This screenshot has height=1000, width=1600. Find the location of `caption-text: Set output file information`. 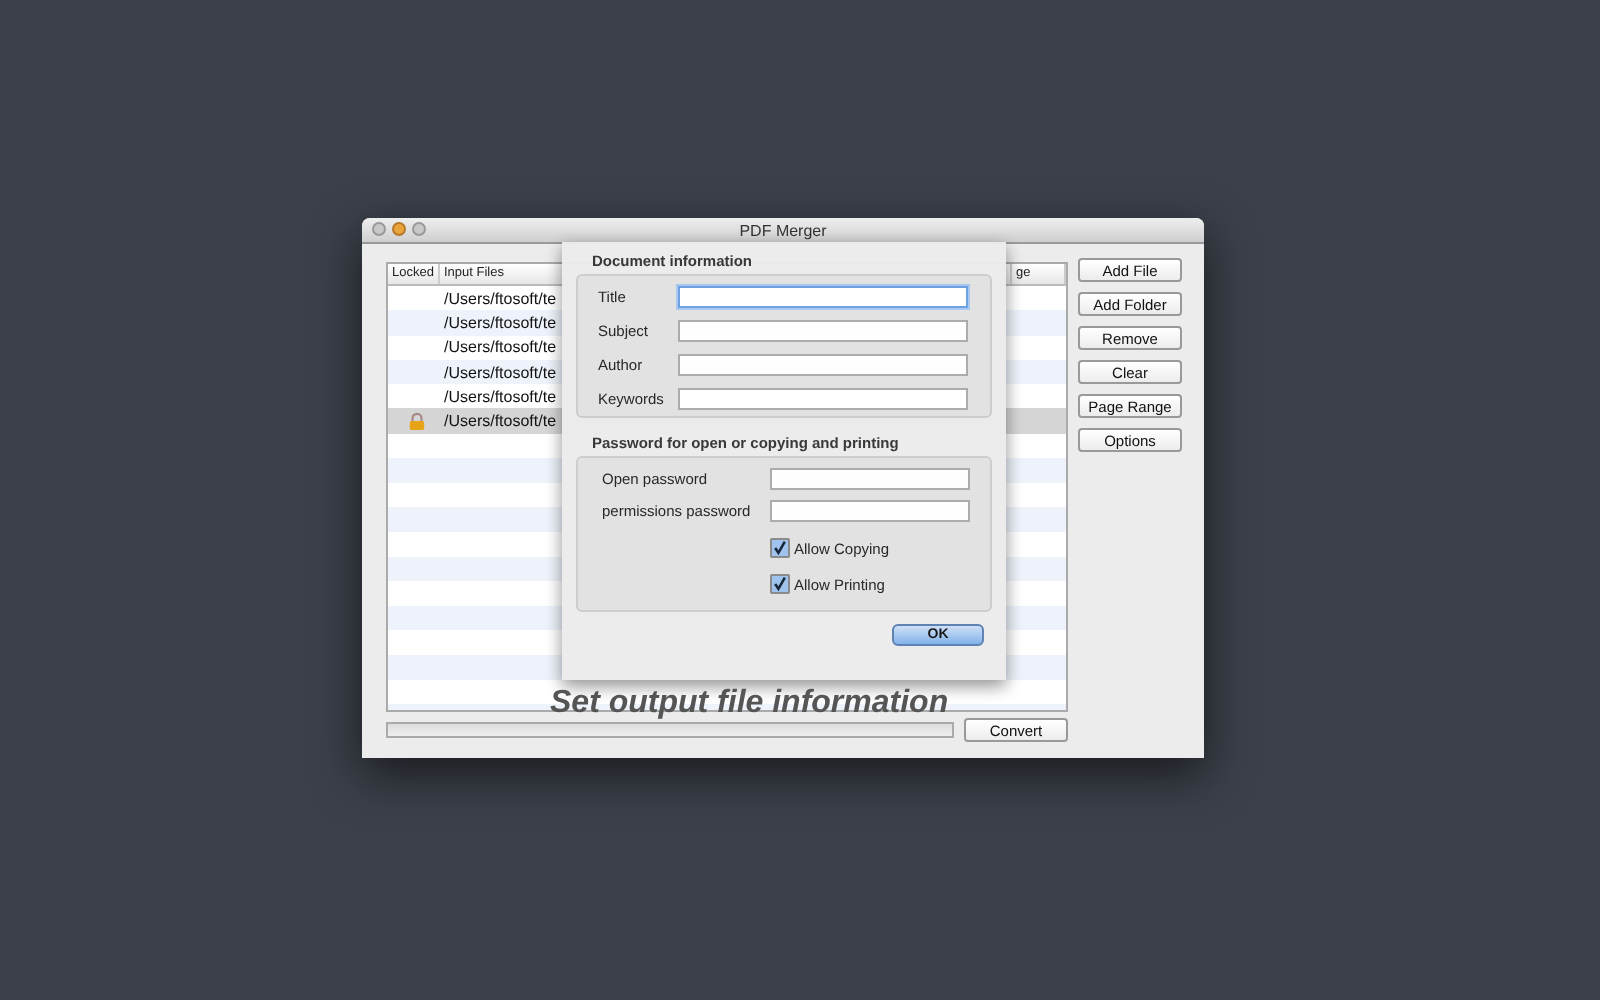

caption-text: Set output file information is located at coordinates (749, 704).